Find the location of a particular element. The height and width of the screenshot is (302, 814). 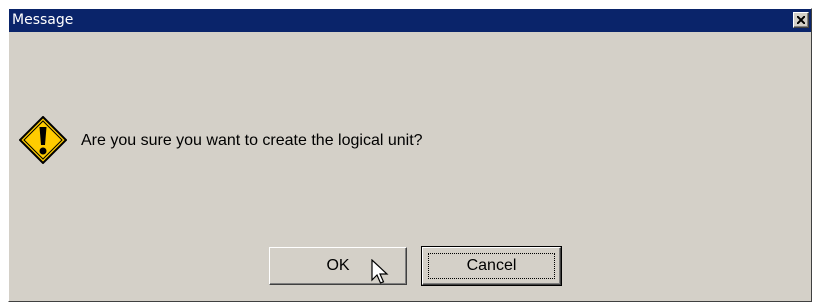

close-button is located at coordinates (801, 20).